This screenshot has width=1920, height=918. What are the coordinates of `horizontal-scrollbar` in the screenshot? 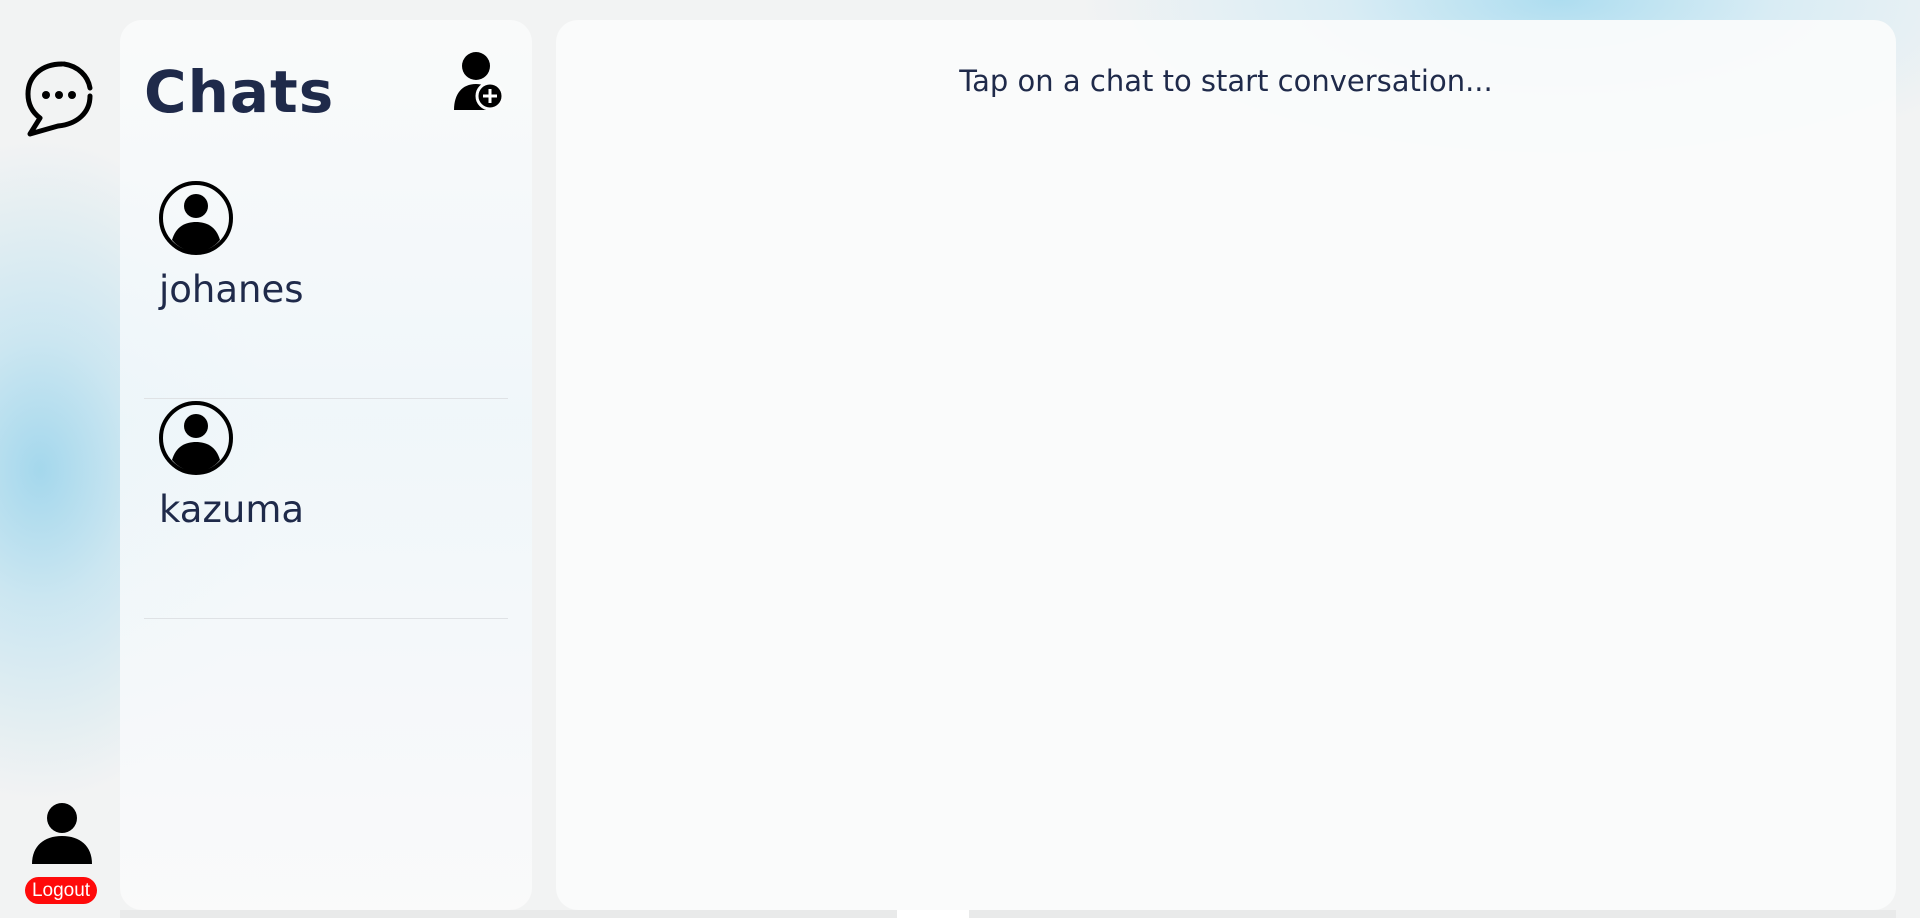 It's located at (1008, 914).